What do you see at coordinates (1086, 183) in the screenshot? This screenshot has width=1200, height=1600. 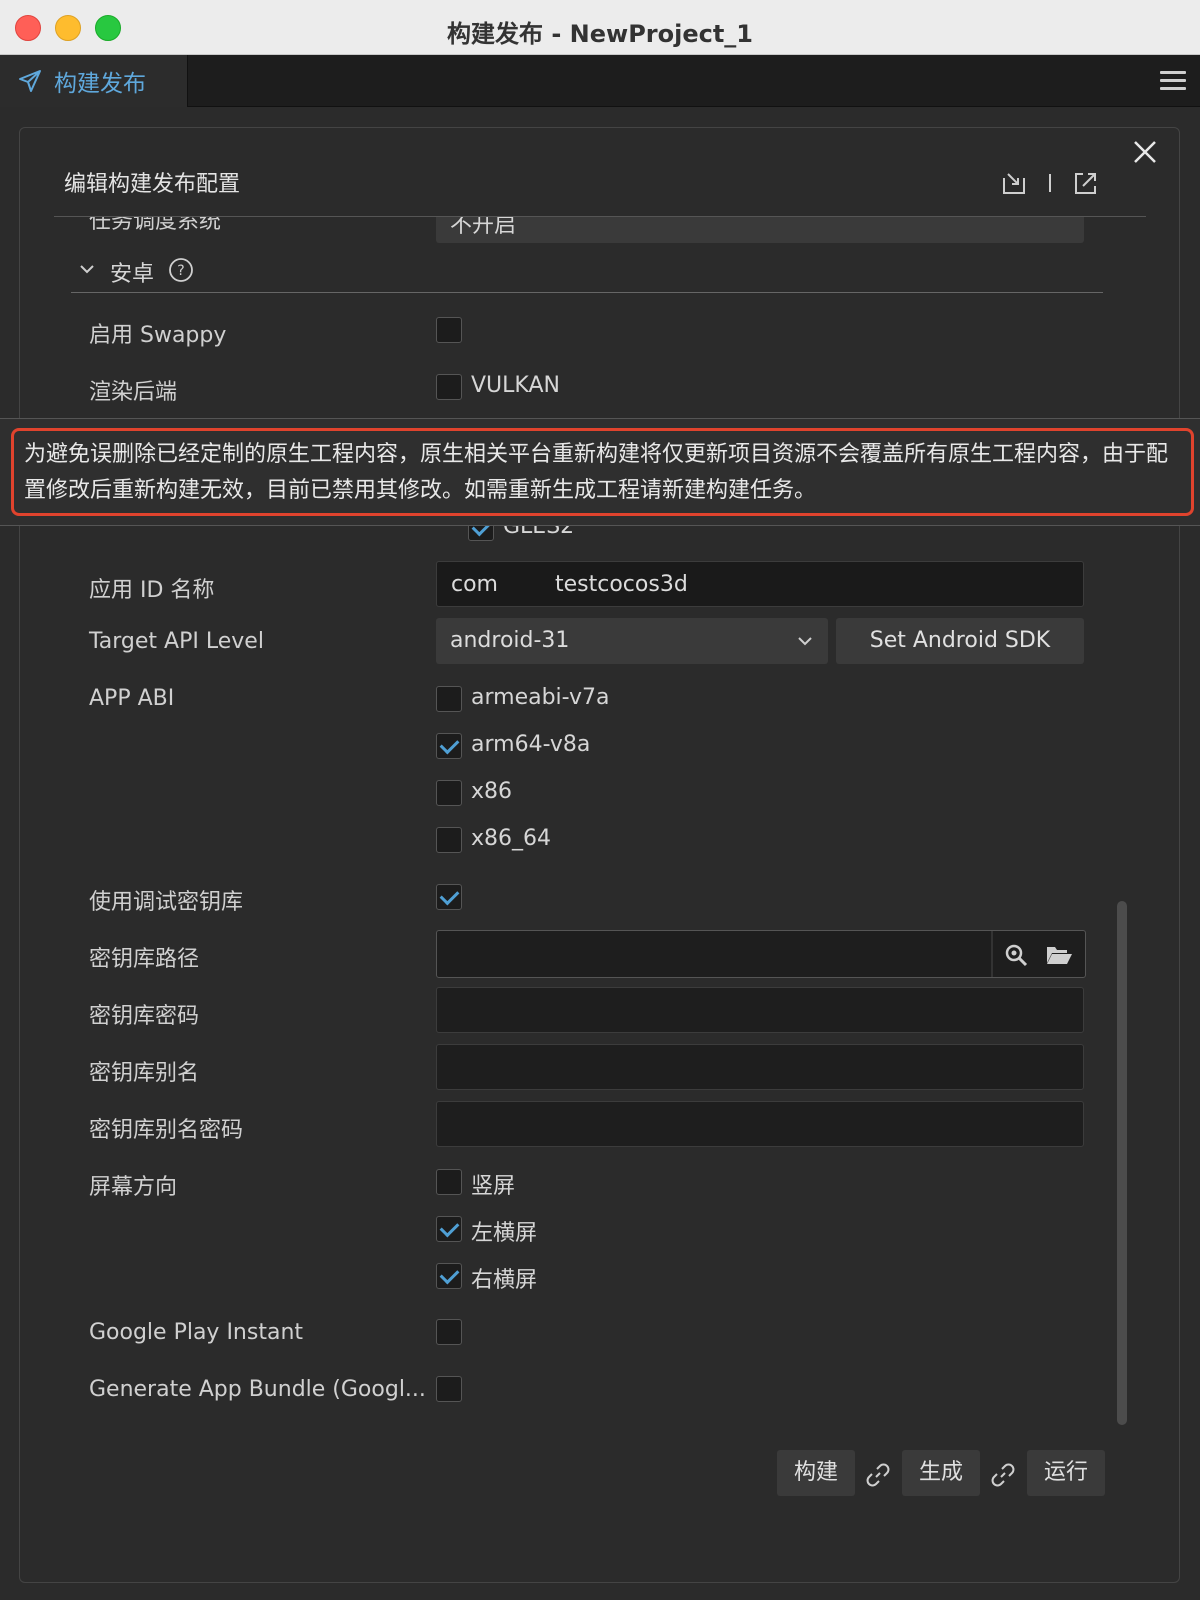 I see `export-icon` at bounding box center [1086, 183].